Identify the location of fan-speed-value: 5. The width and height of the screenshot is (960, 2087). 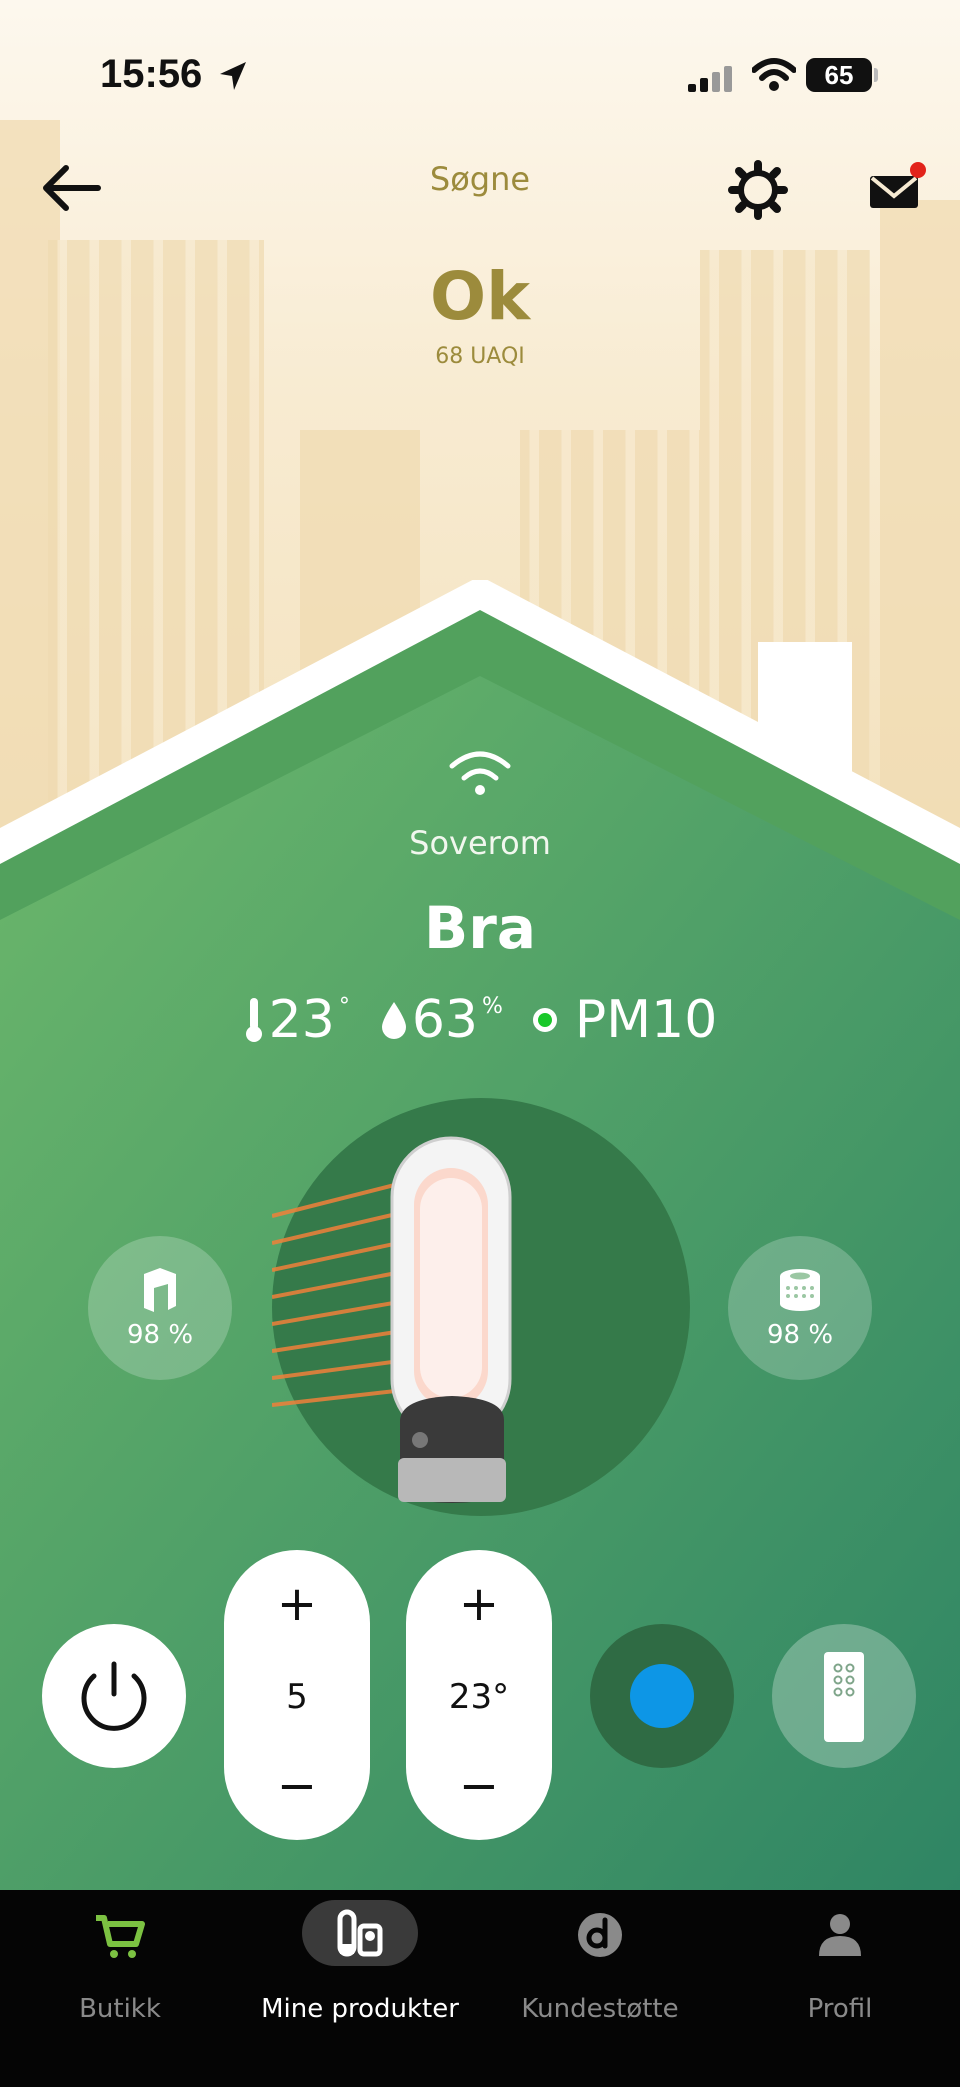
(297, 1697).